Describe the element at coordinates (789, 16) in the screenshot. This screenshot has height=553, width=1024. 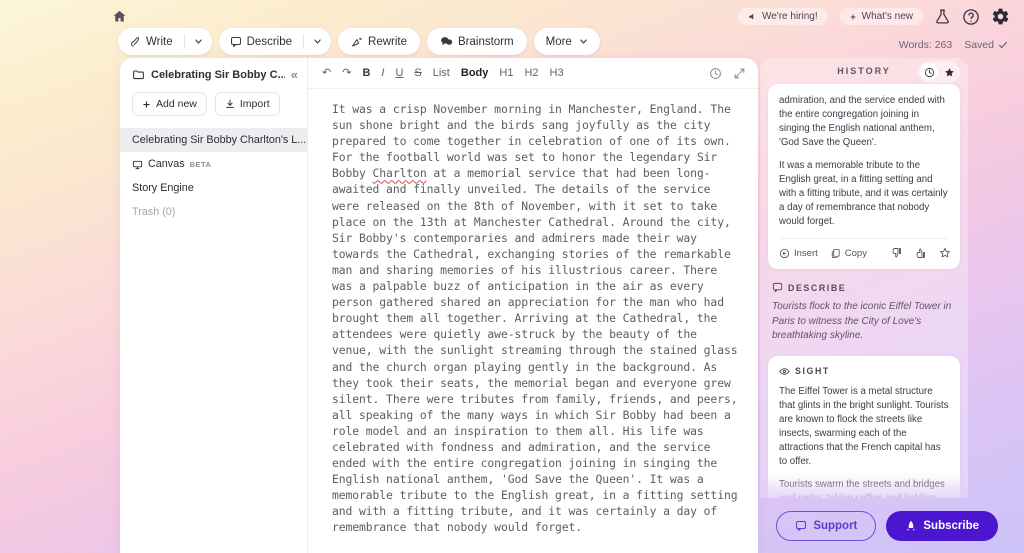
I see `hiring-label: We're hiring!` at that location.